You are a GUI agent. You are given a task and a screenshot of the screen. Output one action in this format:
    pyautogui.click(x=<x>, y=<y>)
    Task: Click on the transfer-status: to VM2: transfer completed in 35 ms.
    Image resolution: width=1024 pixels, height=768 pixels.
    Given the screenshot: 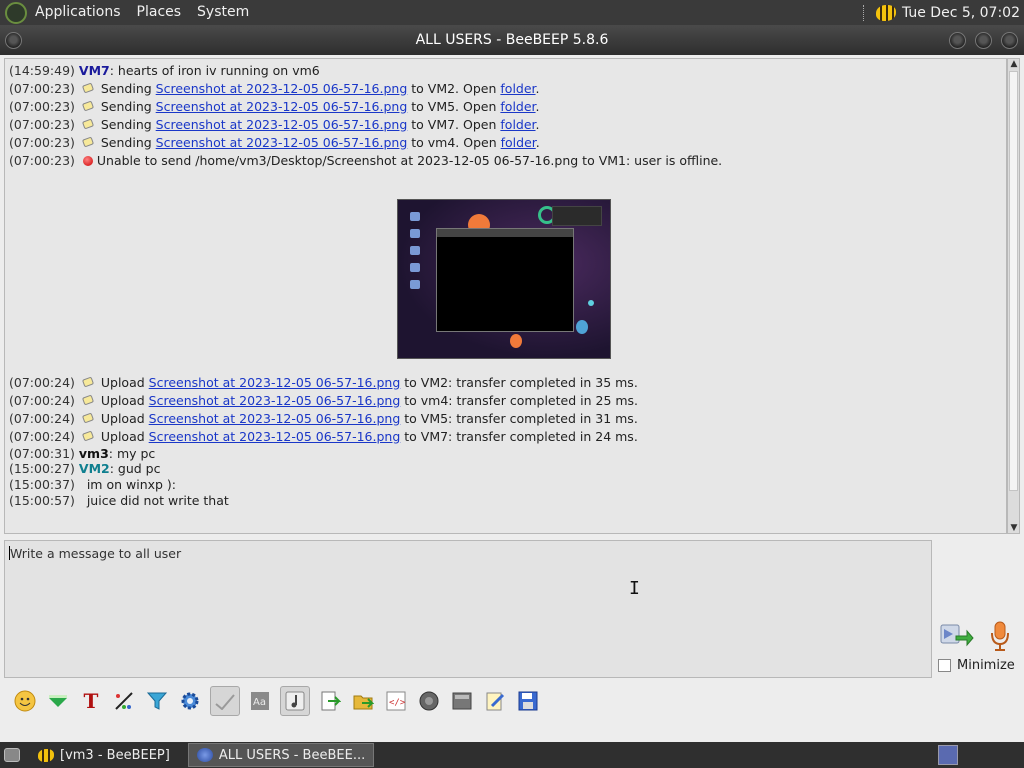 What is the action you would take?
    pyautogui.click(x=521, y=382)
    